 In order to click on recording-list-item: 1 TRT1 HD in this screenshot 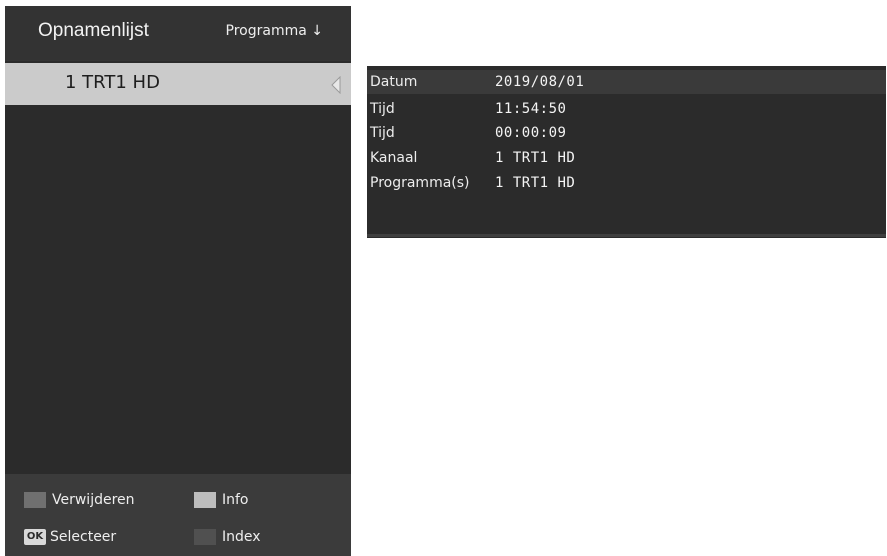, I will do `click(178, 84)`.